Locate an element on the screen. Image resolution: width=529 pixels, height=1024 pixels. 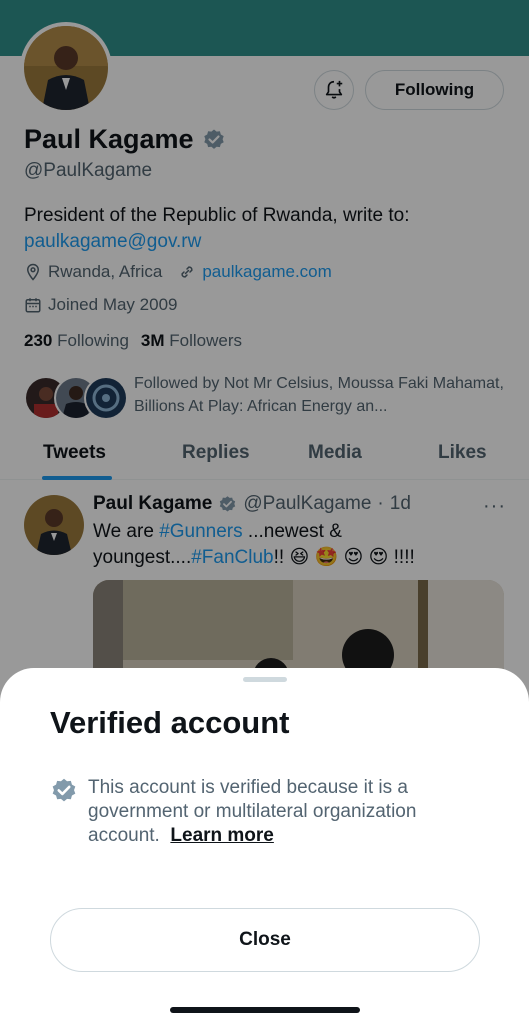
sheet-grabber is located at coordinates (265, 679).